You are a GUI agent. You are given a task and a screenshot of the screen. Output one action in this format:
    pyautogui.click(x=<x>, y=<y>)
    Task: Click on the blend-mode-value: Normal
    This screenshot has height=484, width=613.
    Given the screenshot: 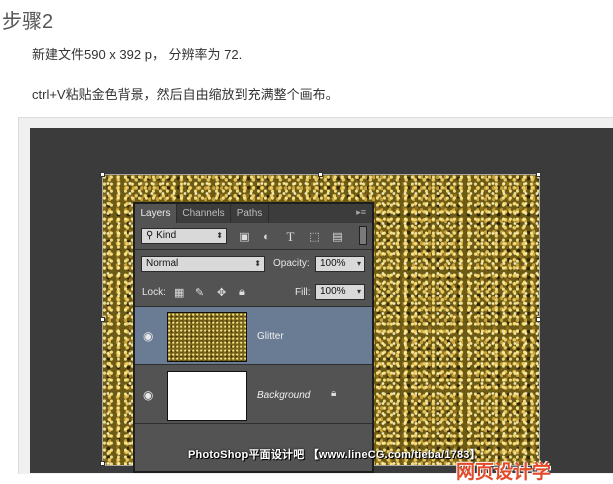 What is the action you would take?
    pyautogui.click(x=162, y=263)
    